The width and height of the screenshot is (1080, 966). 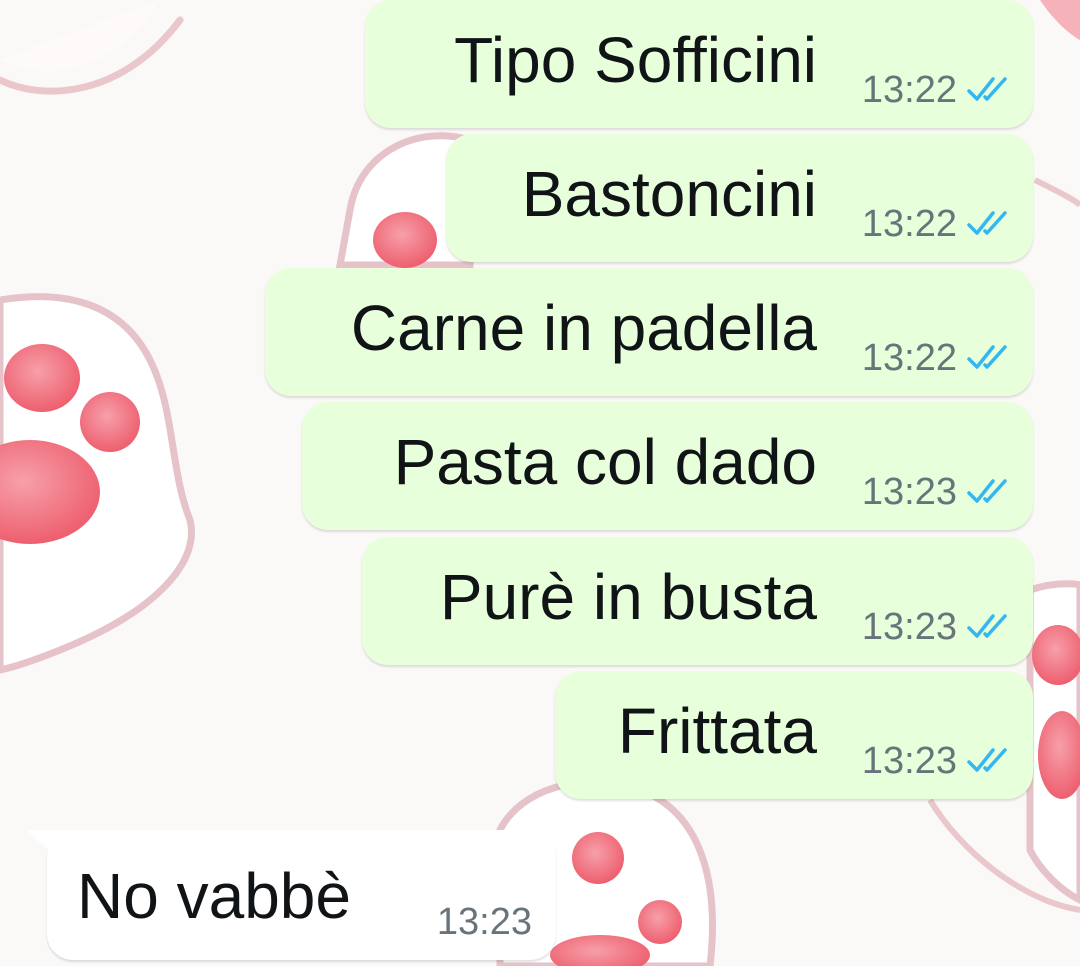 I want to click on outgoing-message-bubble: Frittata 13:23, so click(x=794, y=735).